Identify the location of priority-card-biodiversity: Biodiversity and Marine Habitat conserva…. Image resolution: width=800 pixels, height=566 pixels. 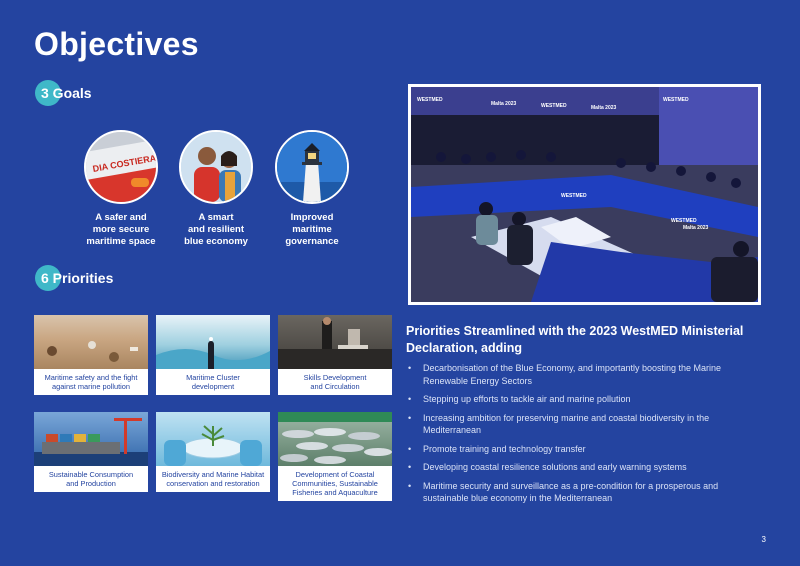
(213, 452).